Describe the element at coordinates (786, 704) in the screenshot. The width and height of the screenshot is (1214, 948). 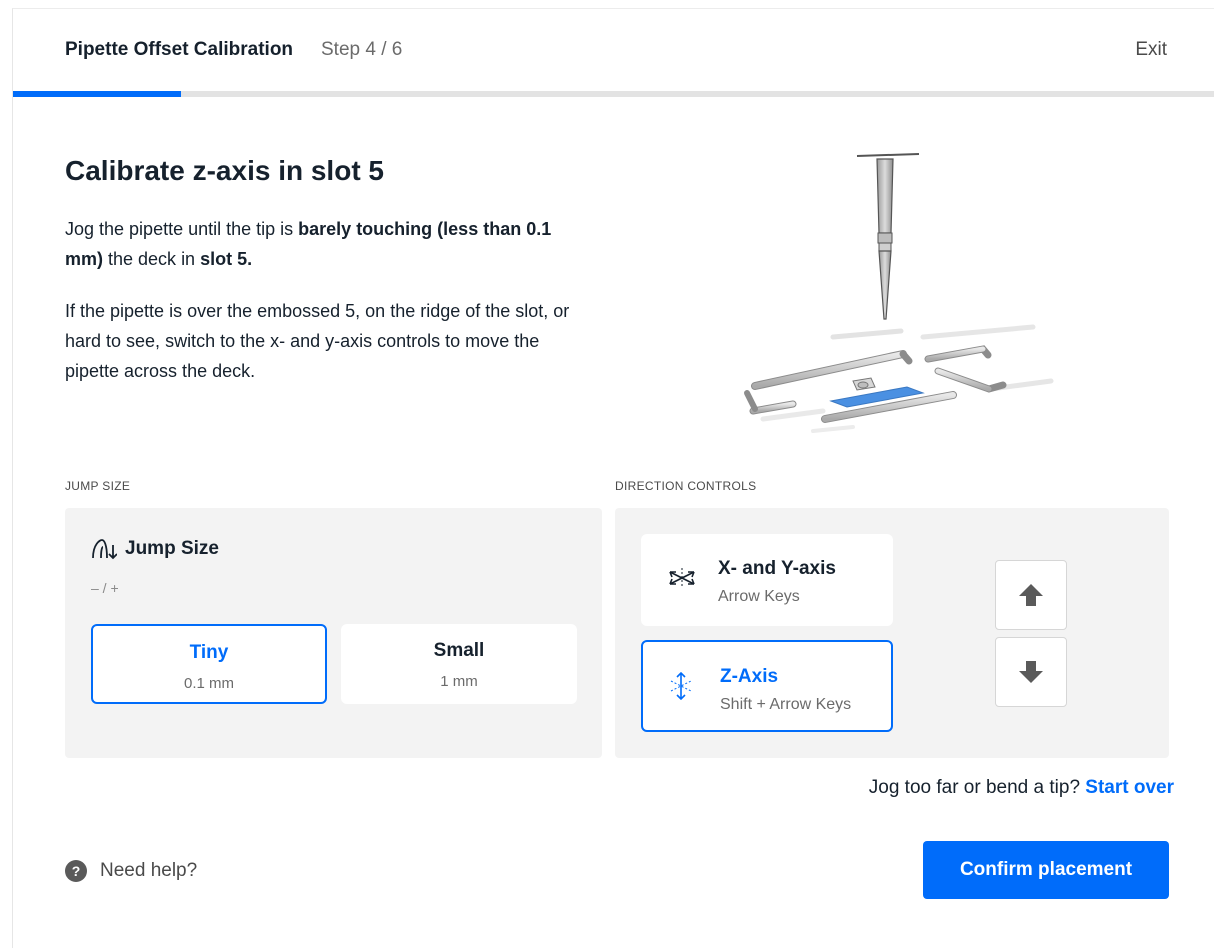
I see `mode-keys: Shift + Arrow Keys` at that location.